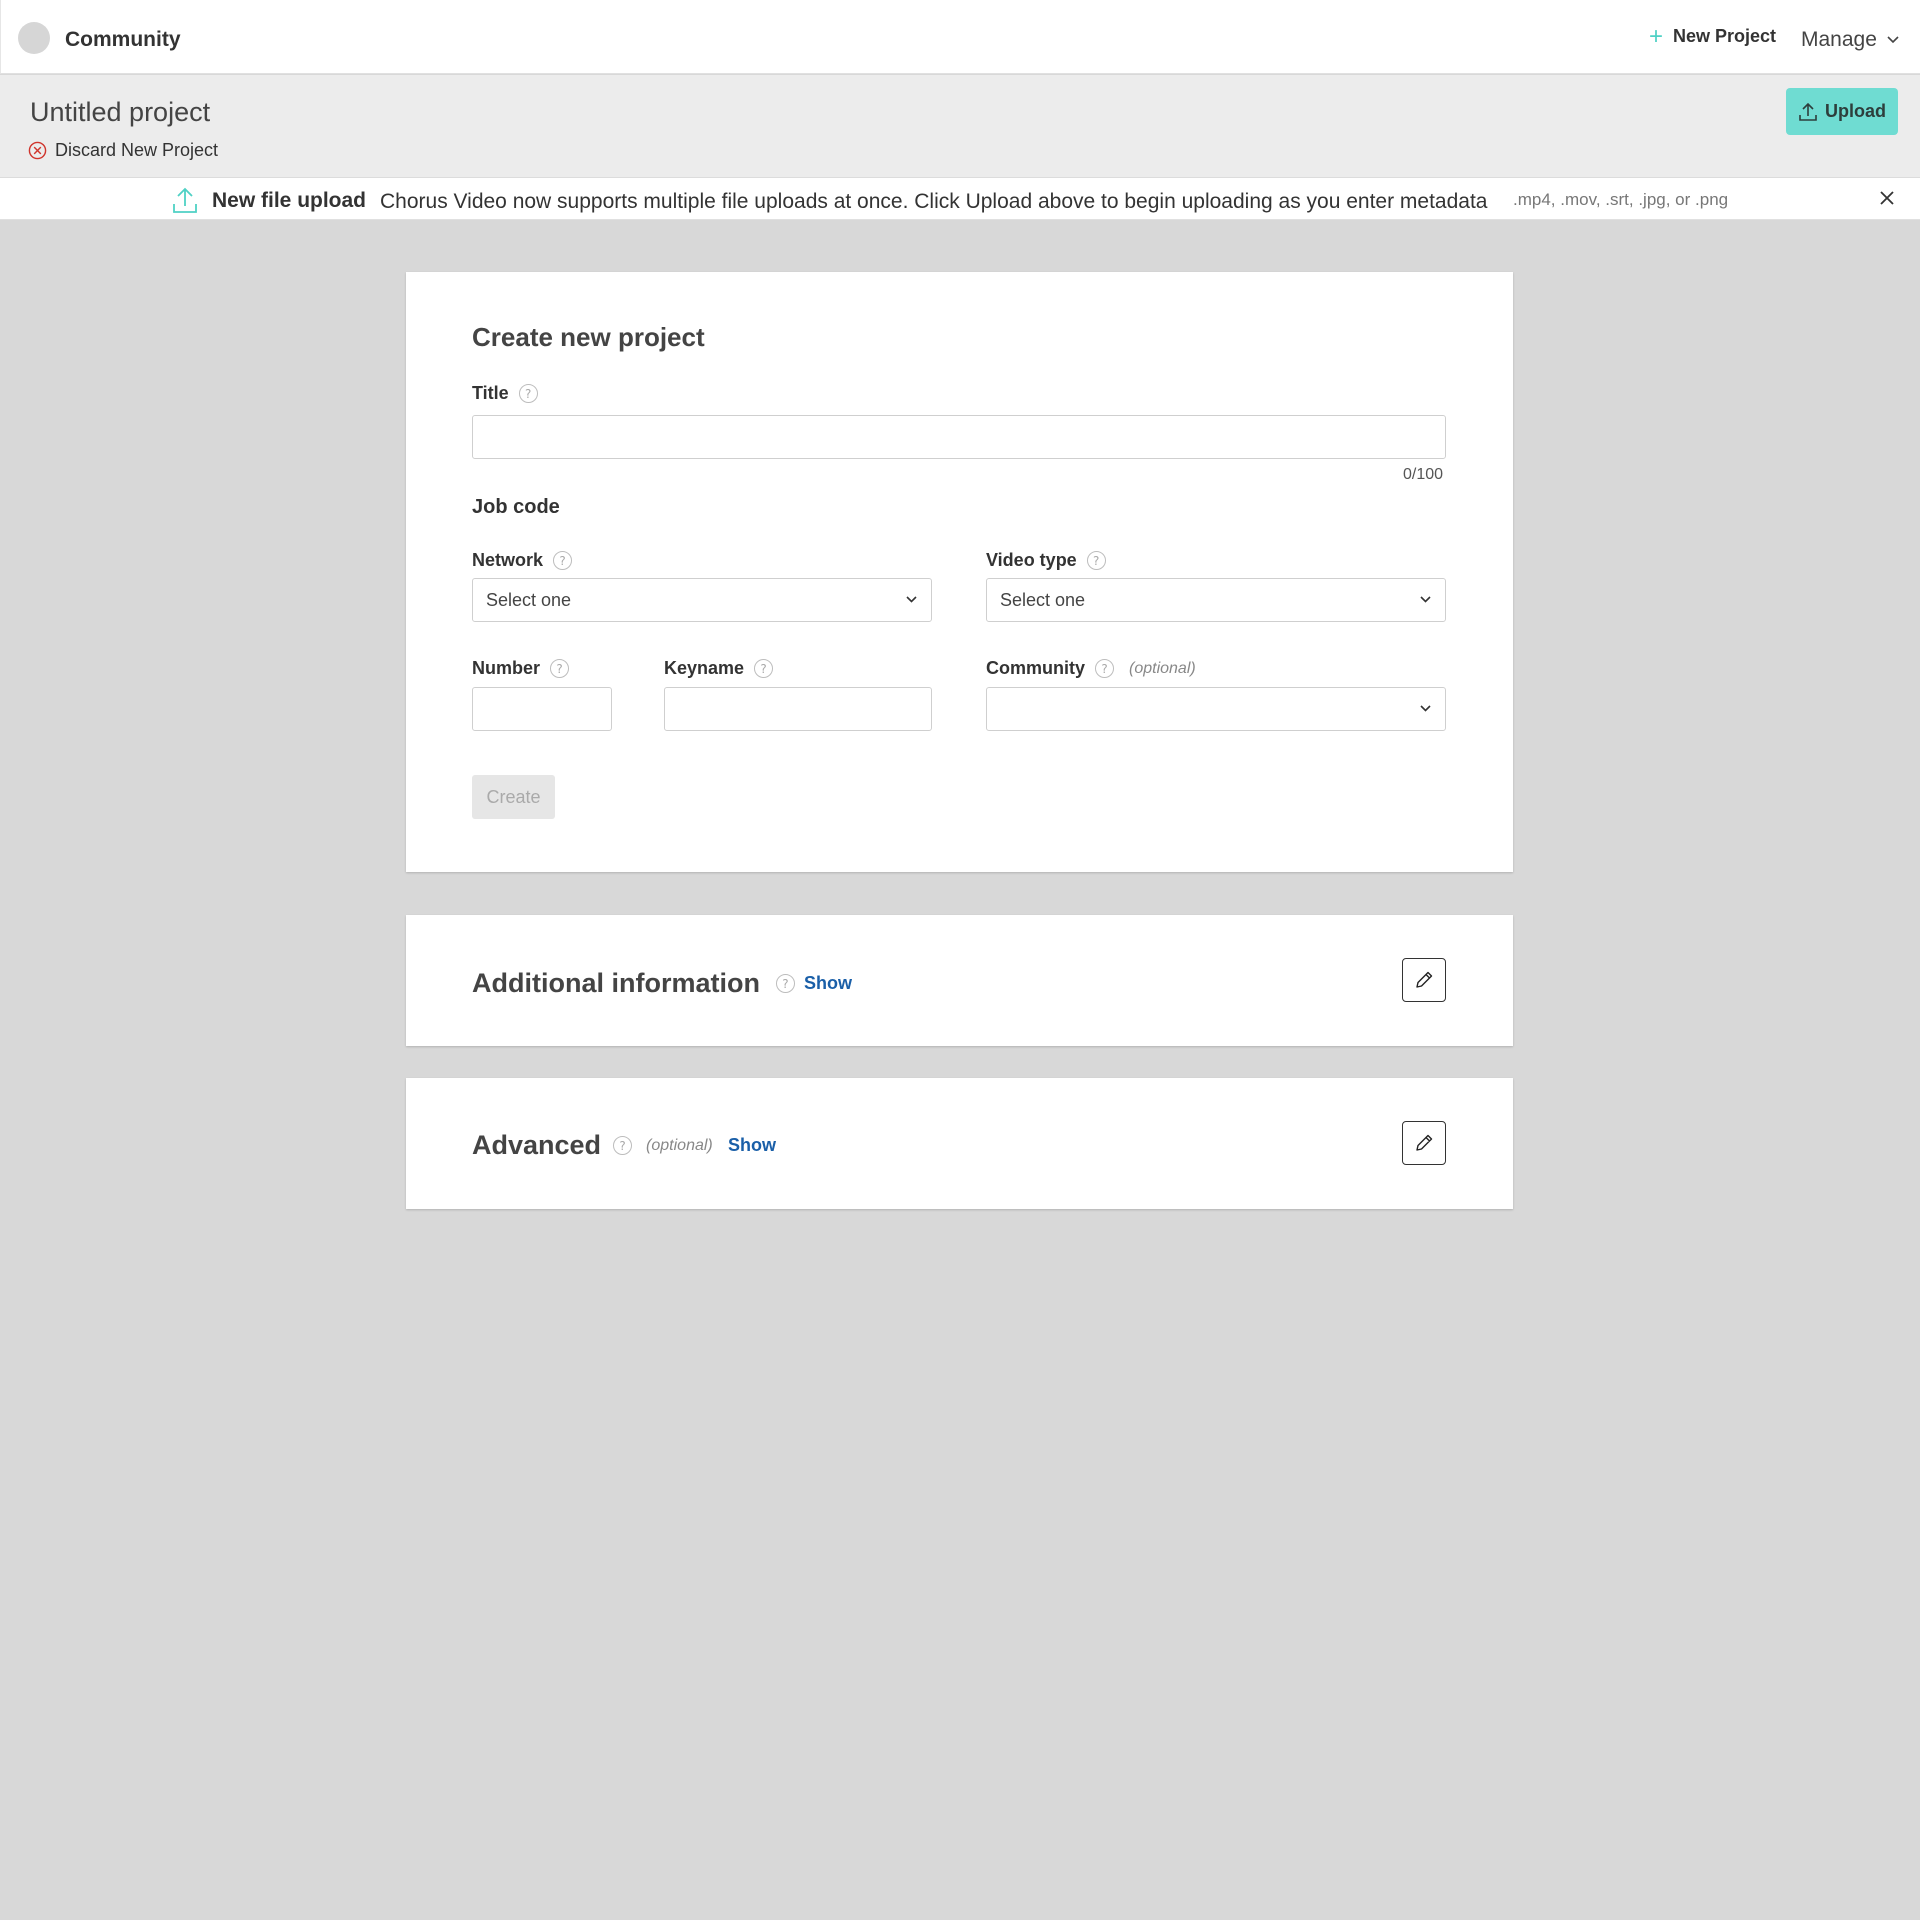  Describe the element at coordinates (588, 337) in the screenshot. I see `form-heading: Create new project` at that location.